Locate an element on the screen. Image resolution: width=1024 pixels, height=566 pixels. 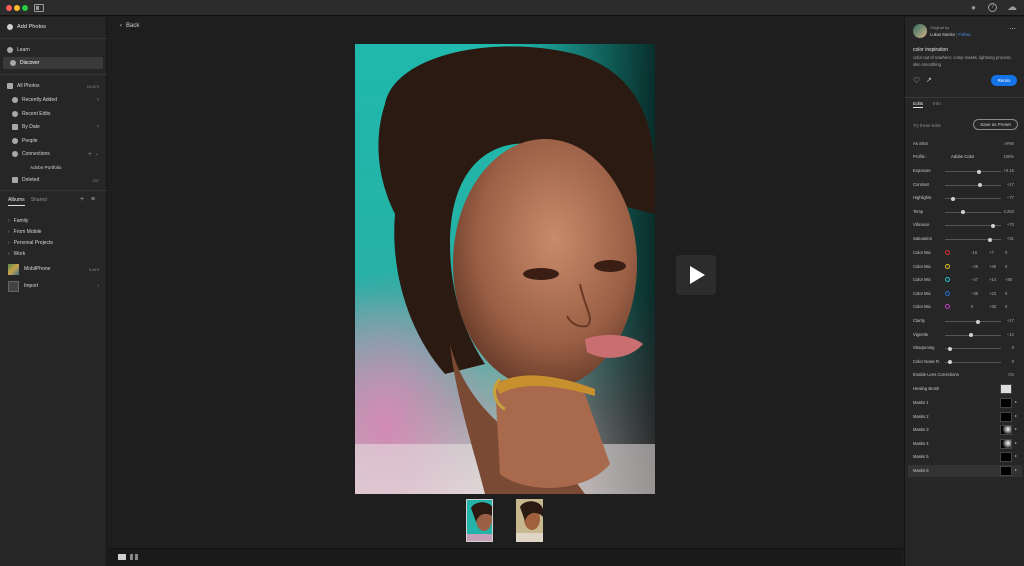
color-mix-label: Color Mix is located at coordinates (922, 293).